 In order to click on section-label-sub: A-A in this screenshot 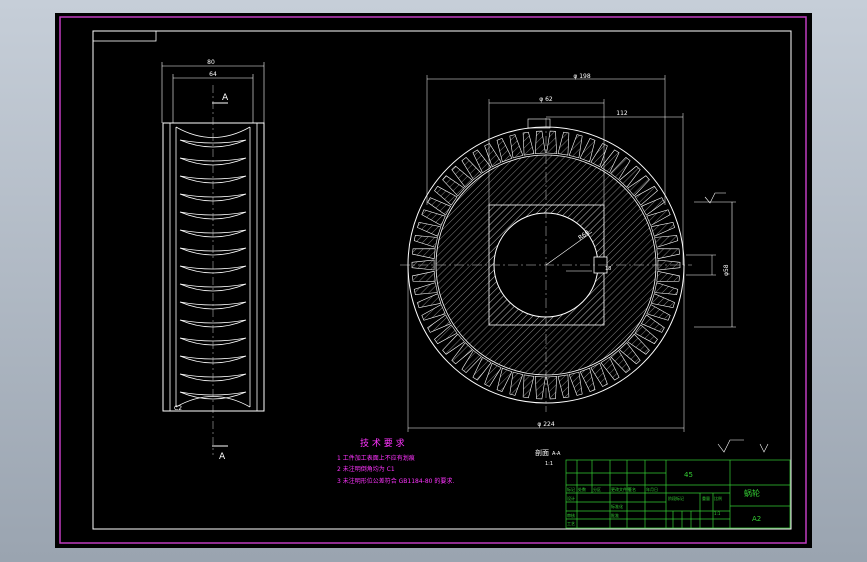, I will do `click(556, 454)`.